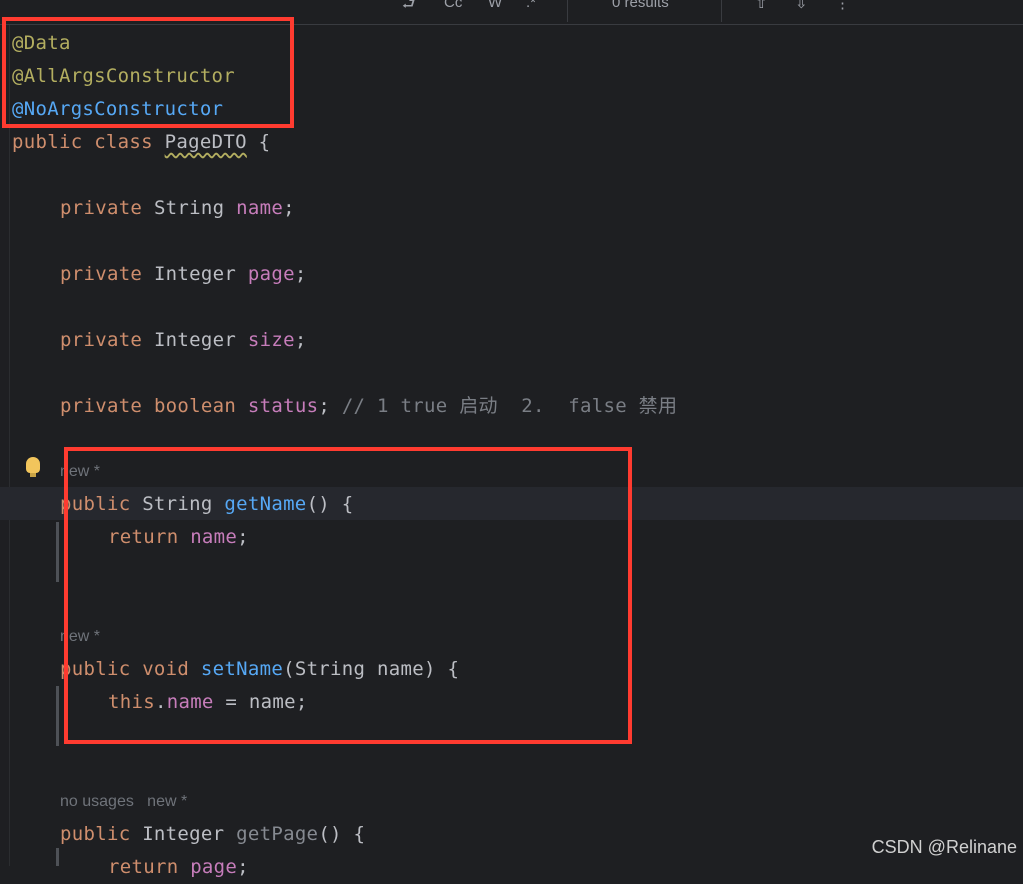 The height and width of the screenshot is (884, 1023). What do you see at coordinates (195, 406) in the screenshot?
I see `field-type: boolean` at bounding box center [195, 406].